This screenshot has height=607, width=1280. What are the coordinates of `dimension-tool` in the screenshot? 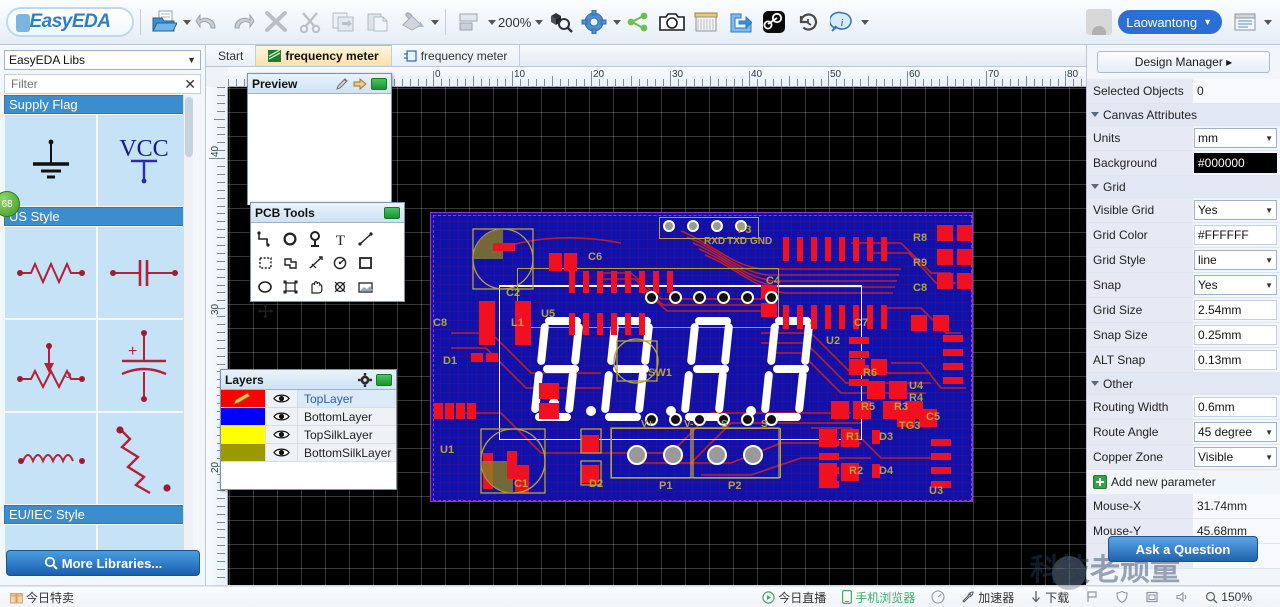 It's located at (315, 263).